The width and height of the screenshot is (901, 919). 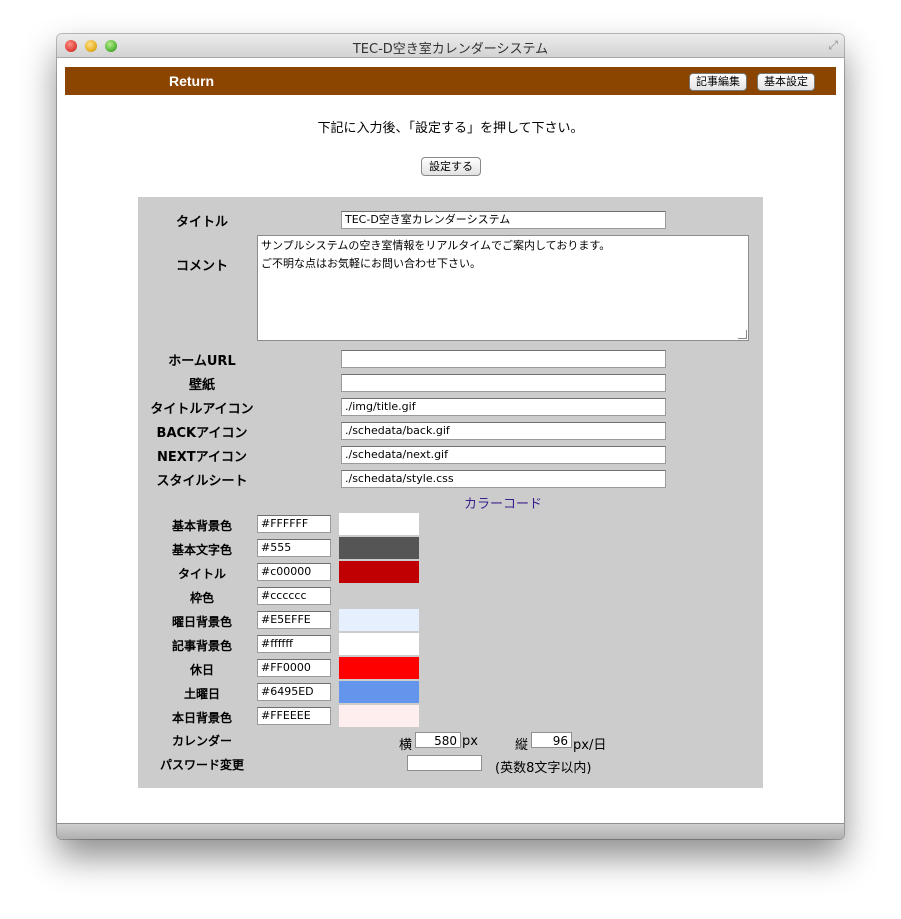 I want to click on title-icon-label: タイトルアイコン, so click(x=202, y=409).